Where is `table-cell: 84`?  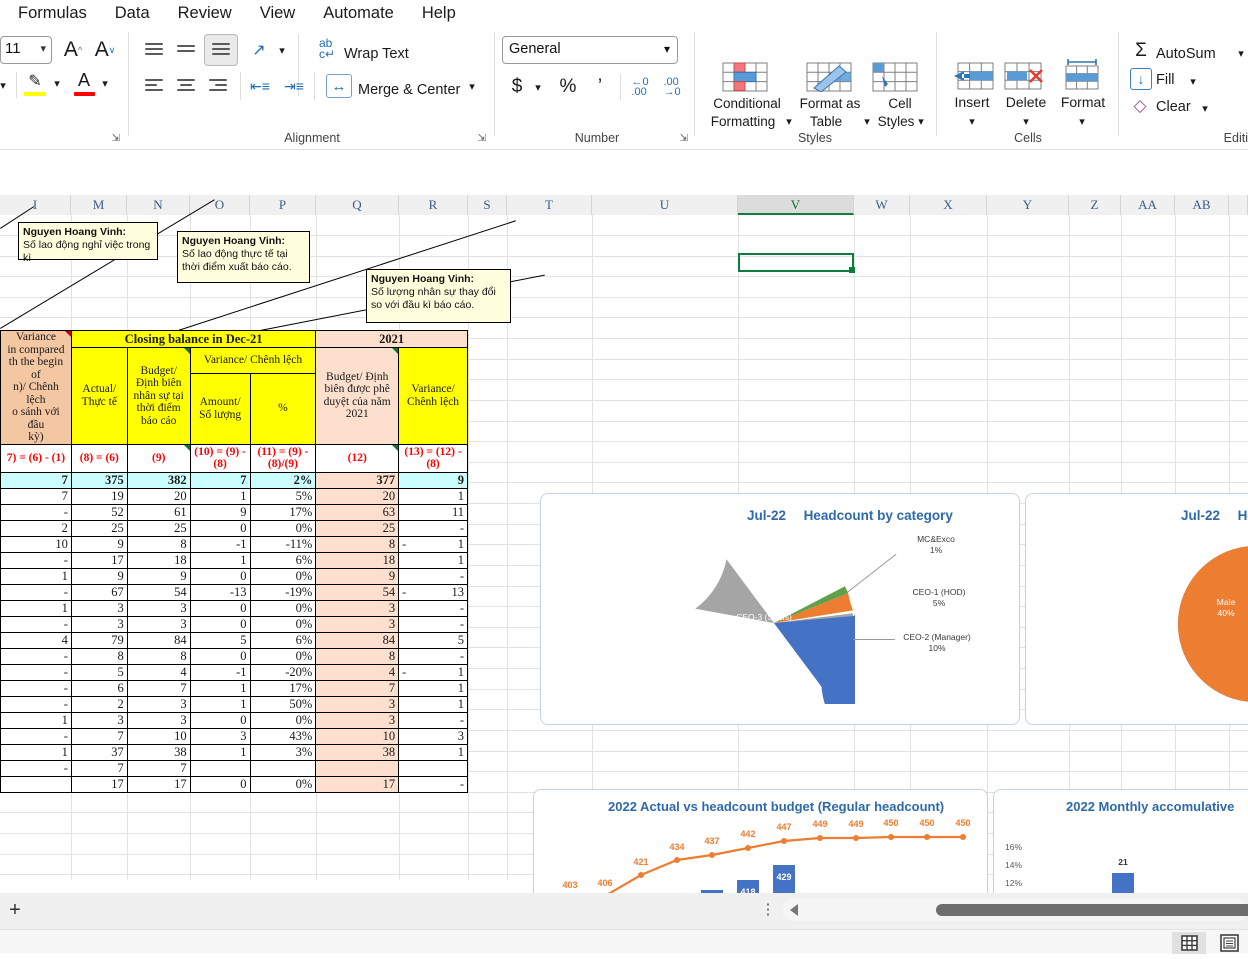 table-cell: 84 is located at coordinates (357, 640).